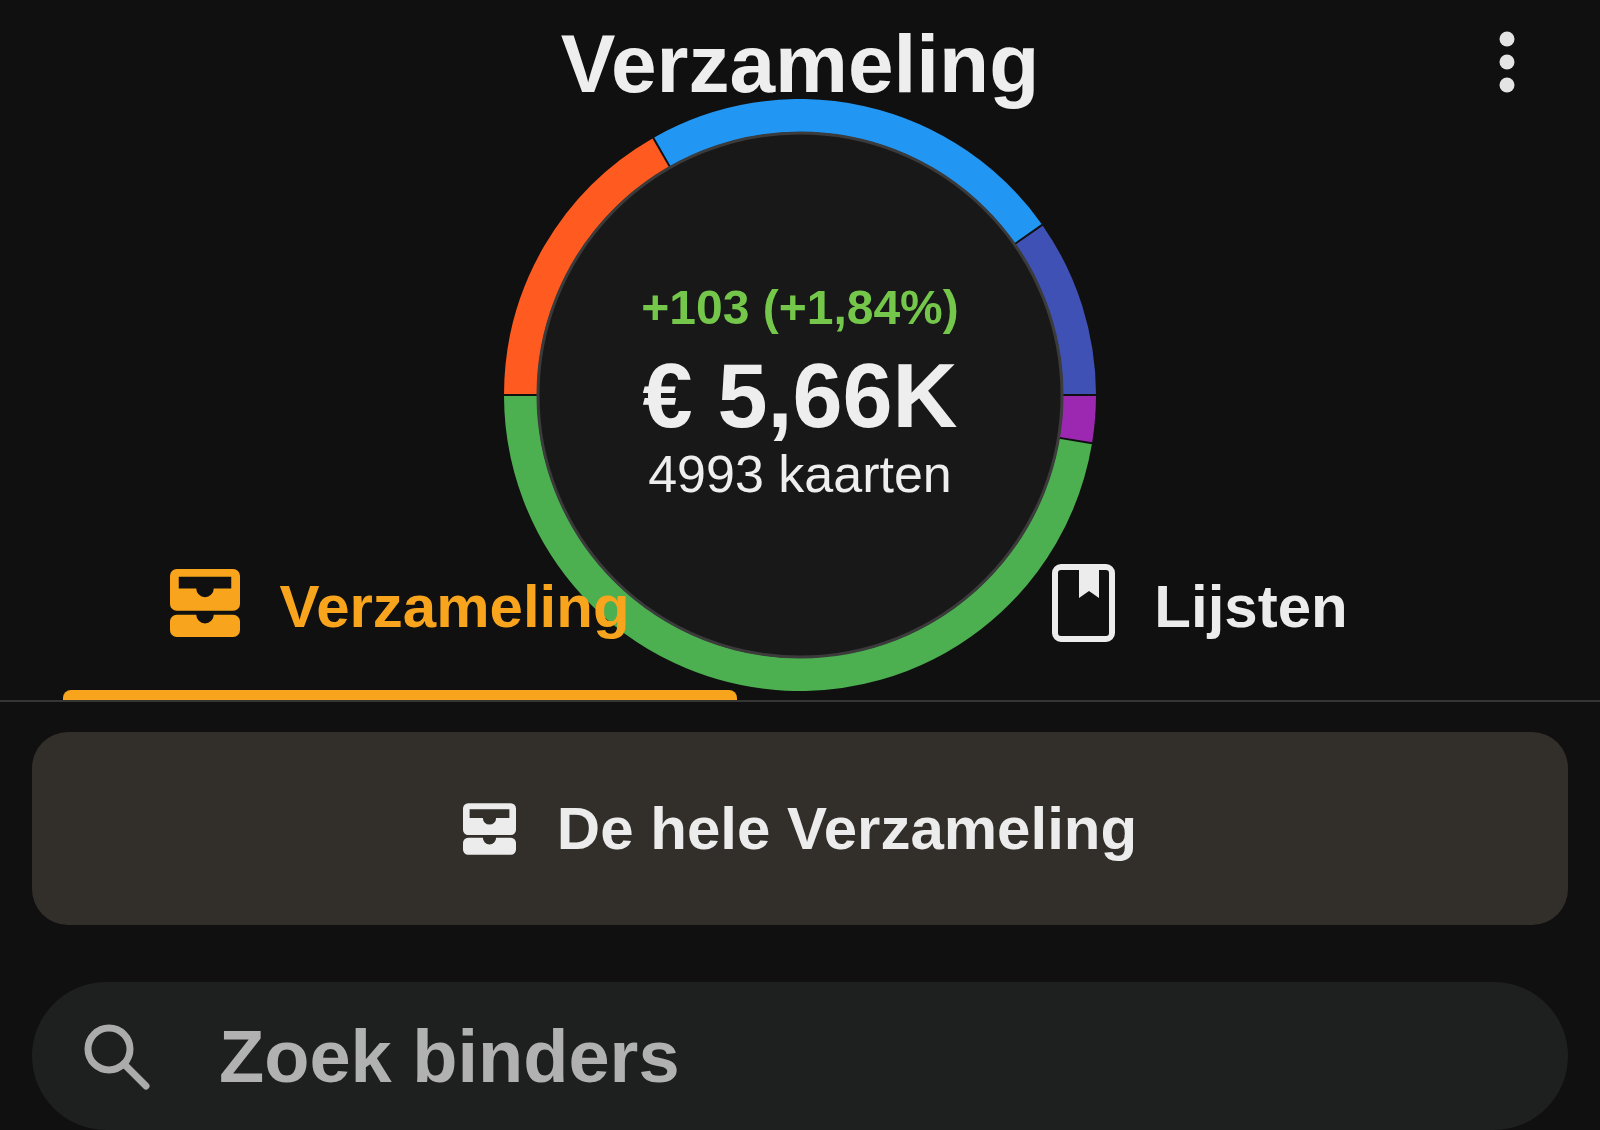  I want to click on change-text: +103 (+1,84%), so click(800, 308).